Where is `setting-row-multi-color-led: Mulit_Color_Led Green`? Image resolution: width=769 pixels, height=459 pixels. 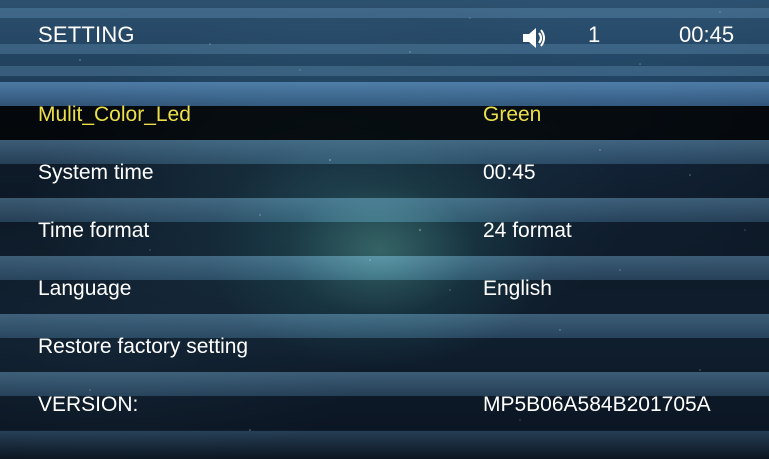 setting-row-multi-color-led: Mulit_Color_Led Green is located at coordinates (384, 111).